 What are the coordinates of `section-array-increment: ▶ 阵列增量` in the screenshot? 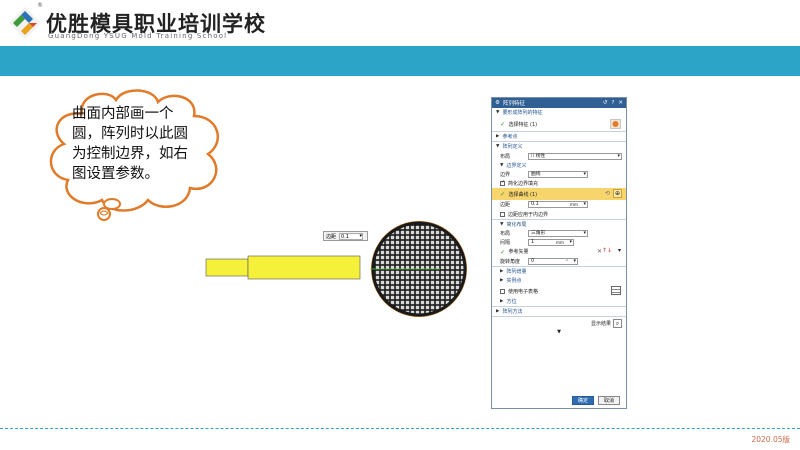 It's located at (559, 271).